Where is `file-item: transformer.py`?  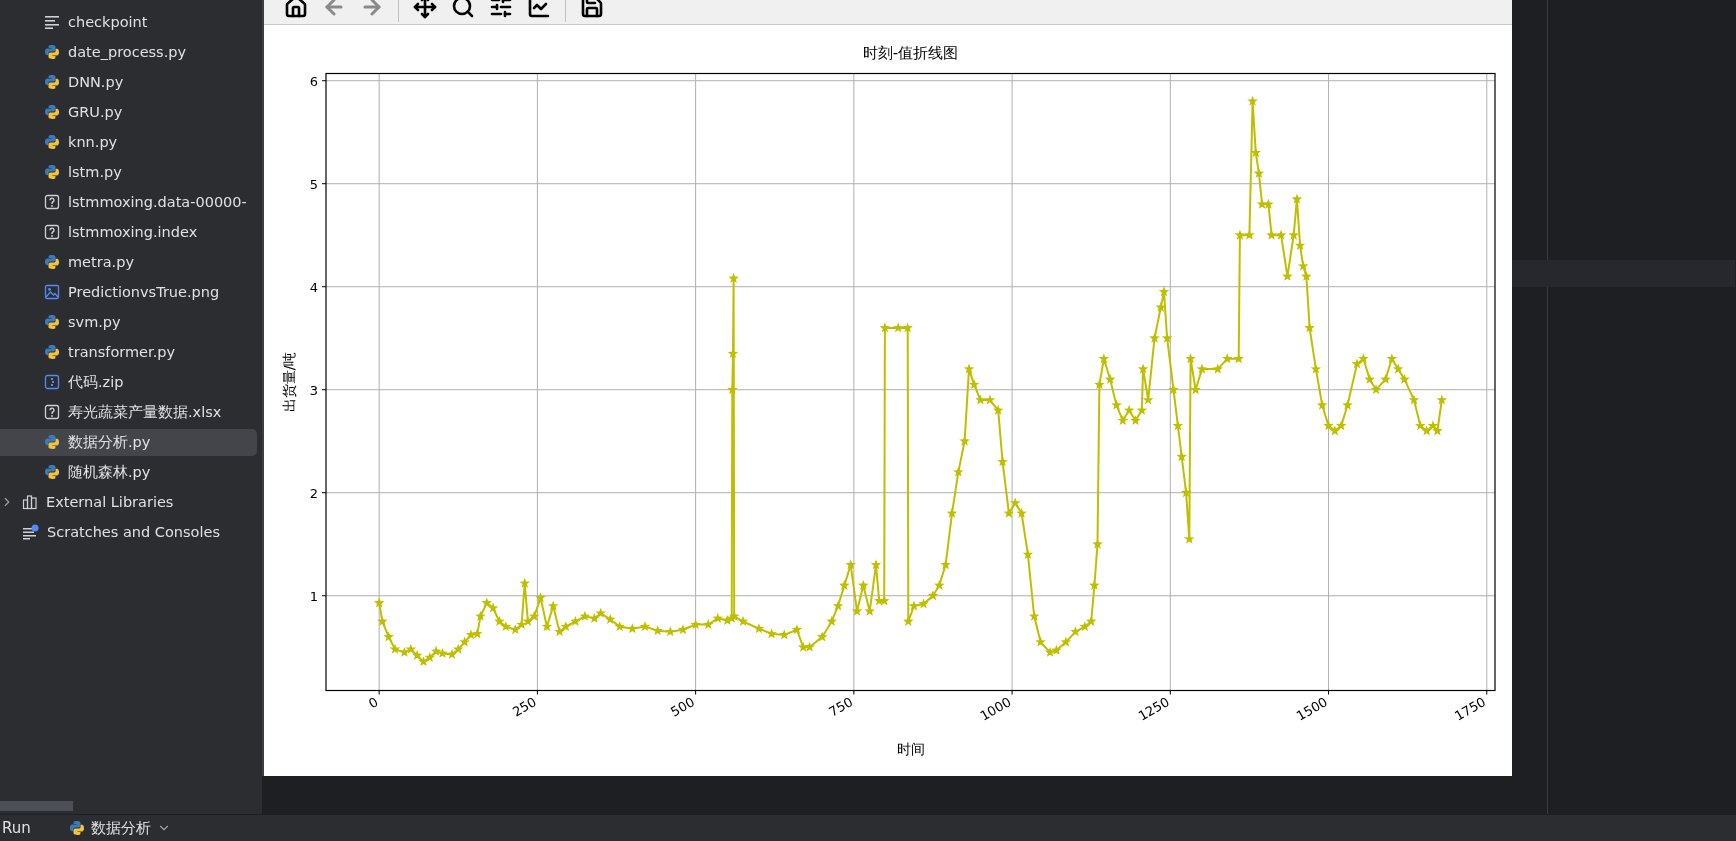
file-item: transformer.py is located at coordinates (128, 352).